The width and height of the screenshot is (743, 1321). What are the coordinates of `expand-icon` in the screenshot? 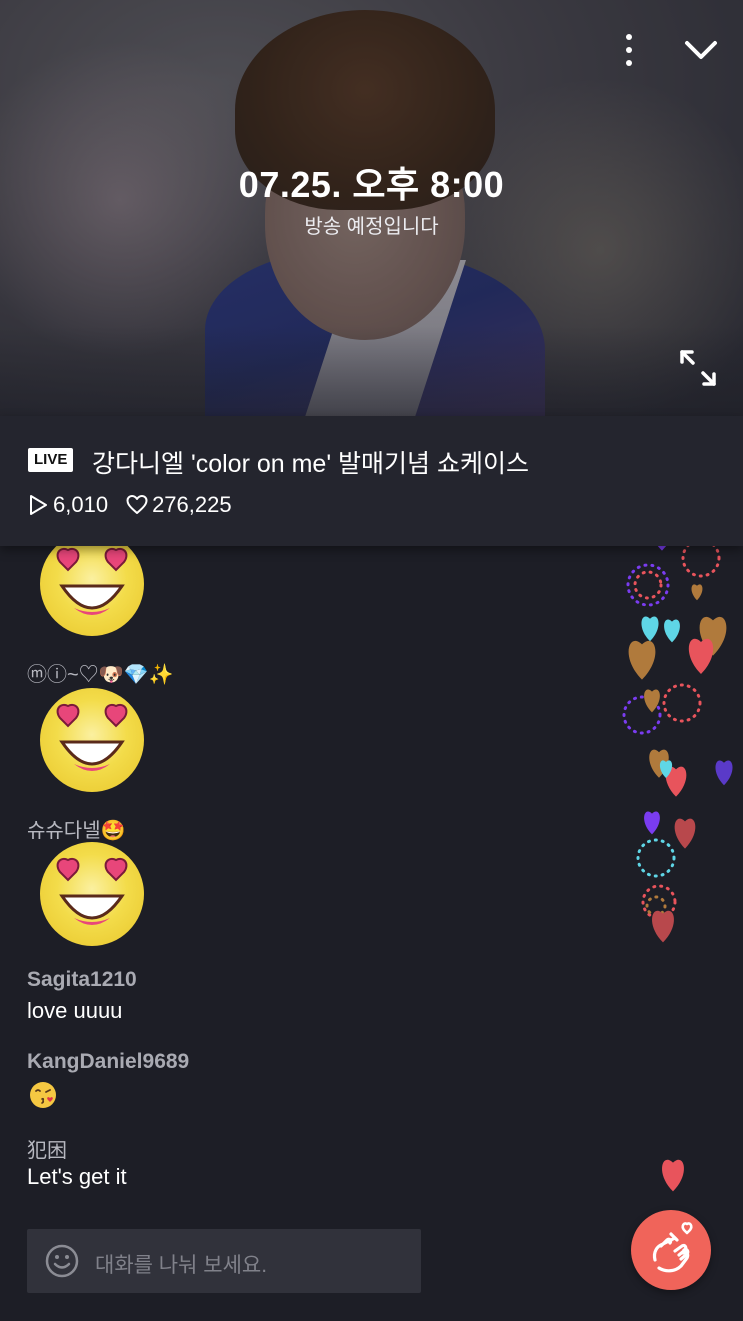 It's located at (698, 368).